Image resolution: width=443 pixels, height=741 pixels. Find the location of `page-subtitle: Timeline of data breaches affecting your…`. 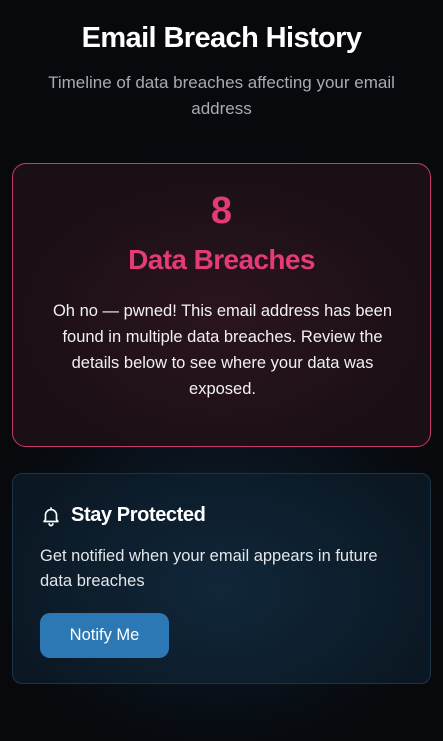

page-subtitle: Timeline of data breaches affecting your… is located at coordinates (221, 95).